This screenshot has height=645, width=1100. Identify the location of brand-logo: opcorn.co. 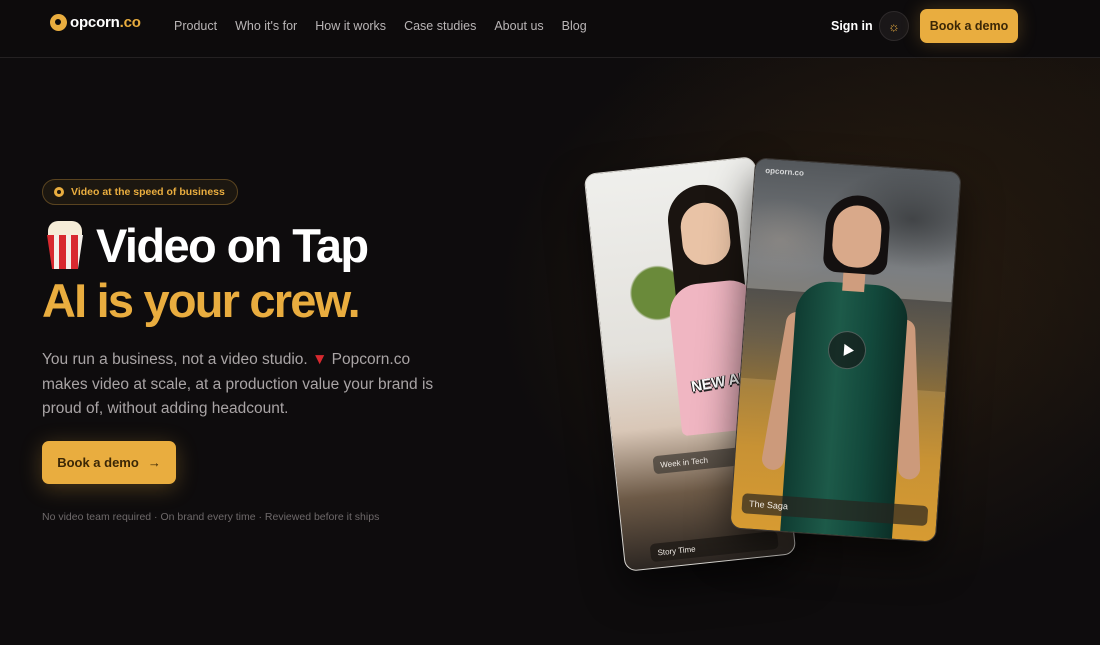
(95, 22).